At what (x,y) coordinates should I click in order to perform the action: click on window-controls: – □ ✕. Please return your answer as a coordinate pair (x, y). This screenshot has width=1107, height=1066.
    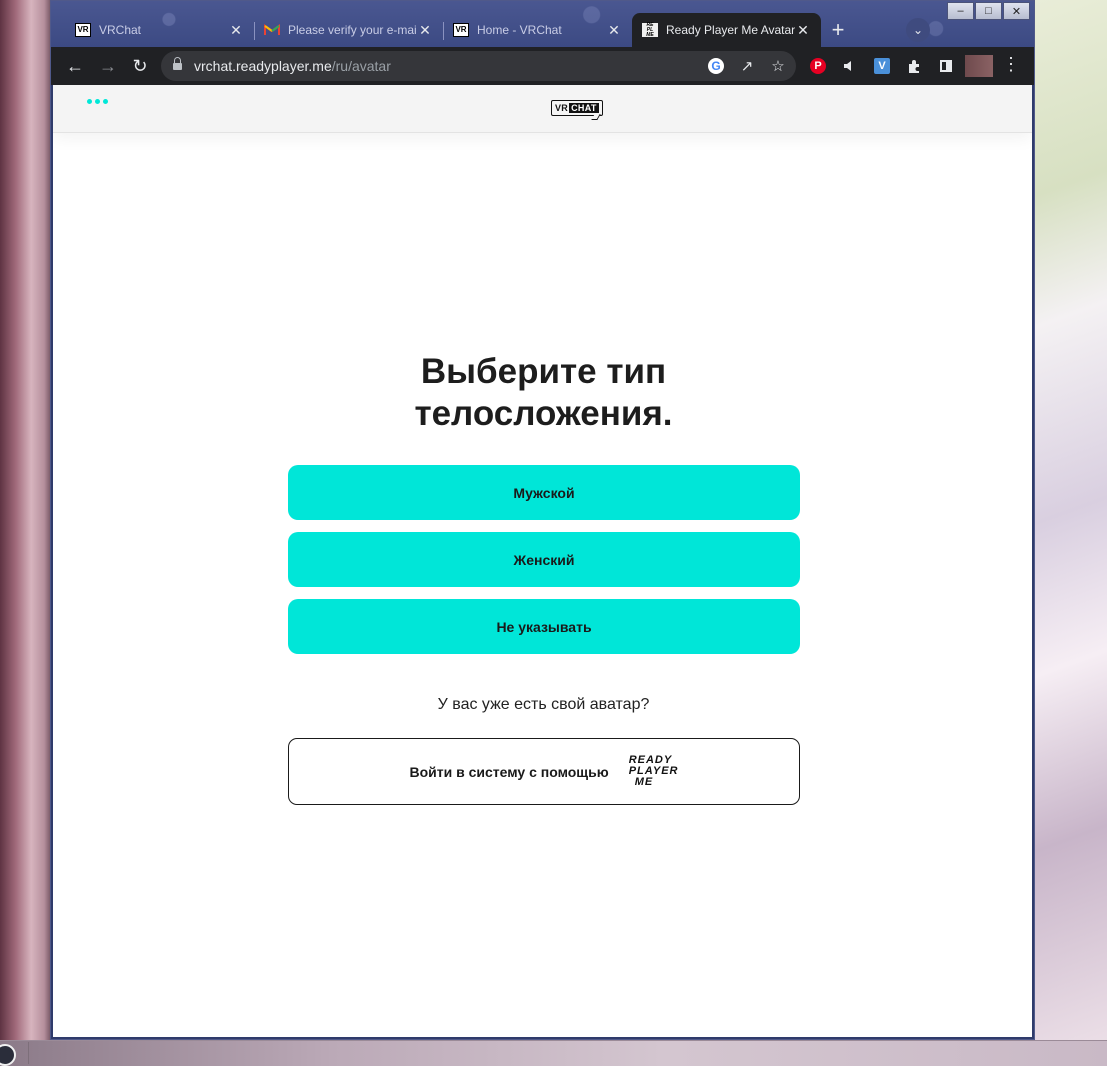
    Looking at the image, I should click on (988, 11).